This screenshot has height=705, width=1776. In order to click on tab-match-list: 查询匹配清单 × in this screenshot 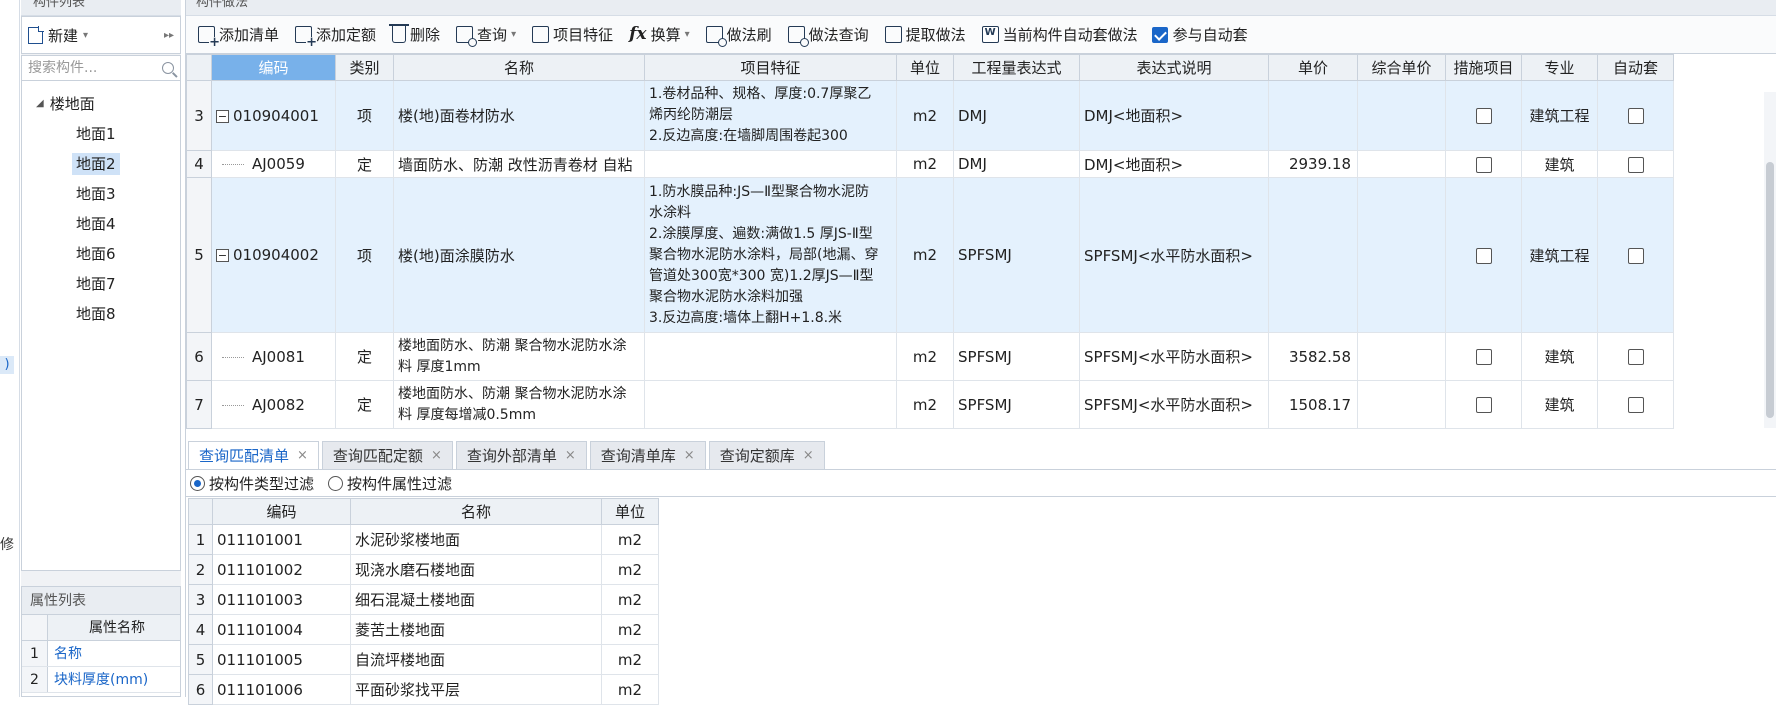, I will do `click(253, 455)`.